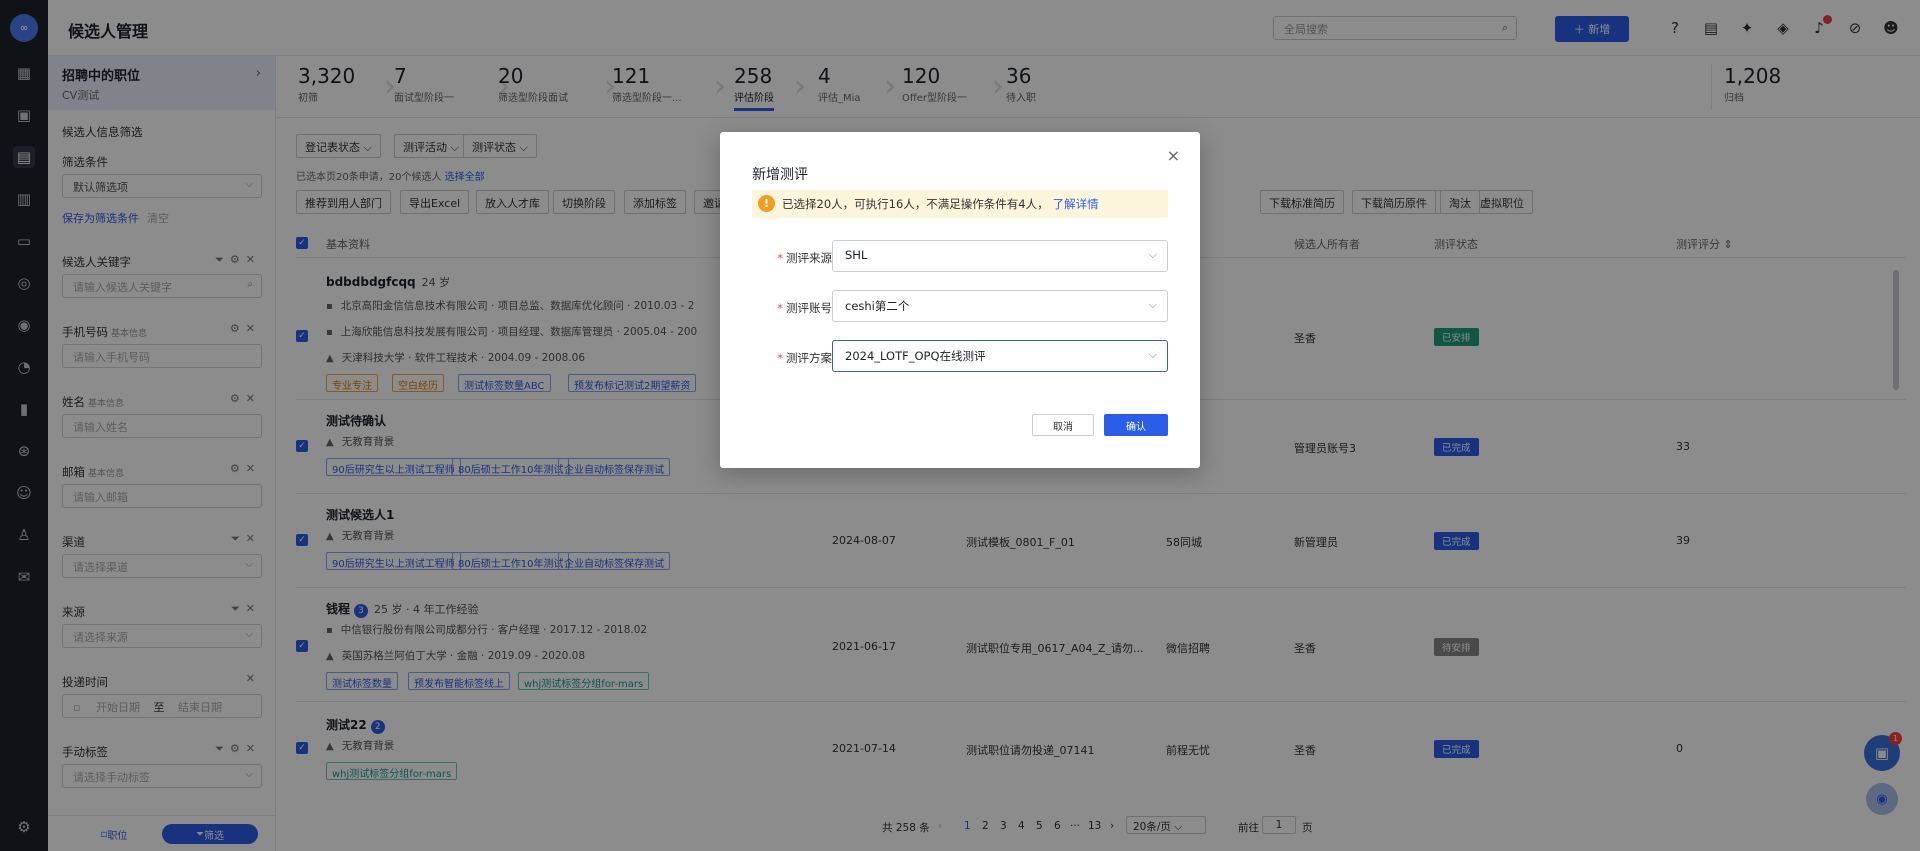 The image size is (1920, 851). Describe the element at coordinates (809, 358) in the screenshot. I see `plan-label-text: 测评方案` at that location.